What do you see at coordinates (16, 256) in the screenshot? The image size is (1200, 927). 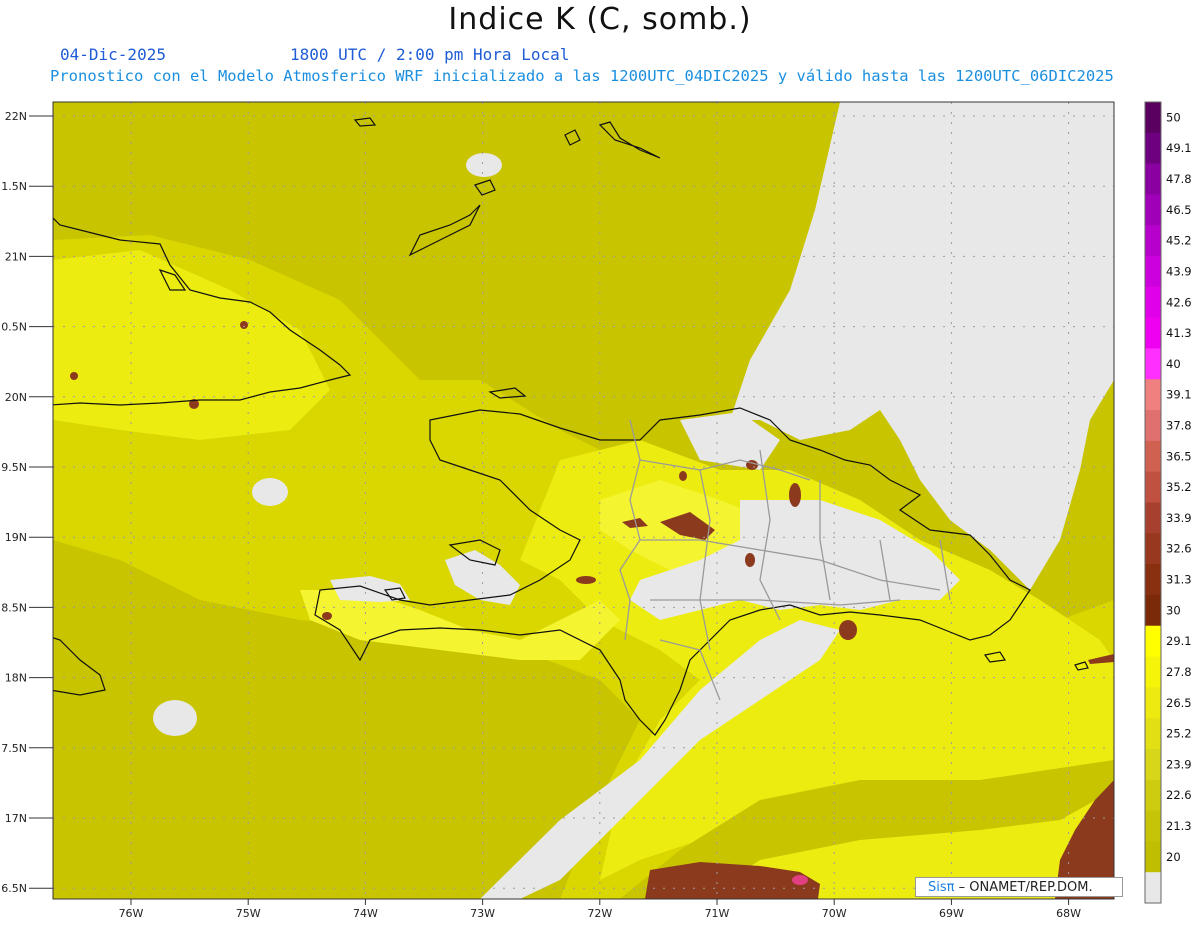 I see `latitude-label: 21N` at bounding box center [16, 256].